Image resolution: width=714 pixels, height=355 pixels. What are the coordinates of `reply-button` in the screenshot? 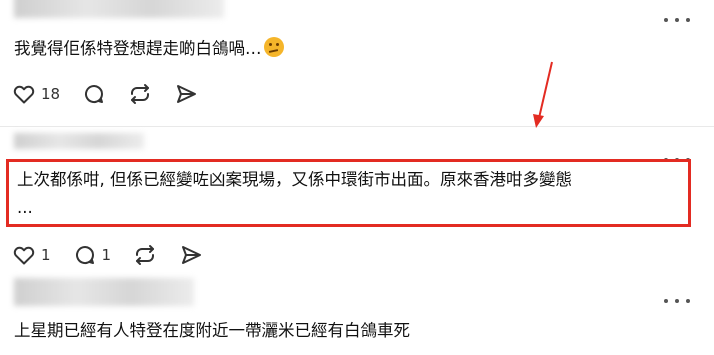 It's located at (94, 94).